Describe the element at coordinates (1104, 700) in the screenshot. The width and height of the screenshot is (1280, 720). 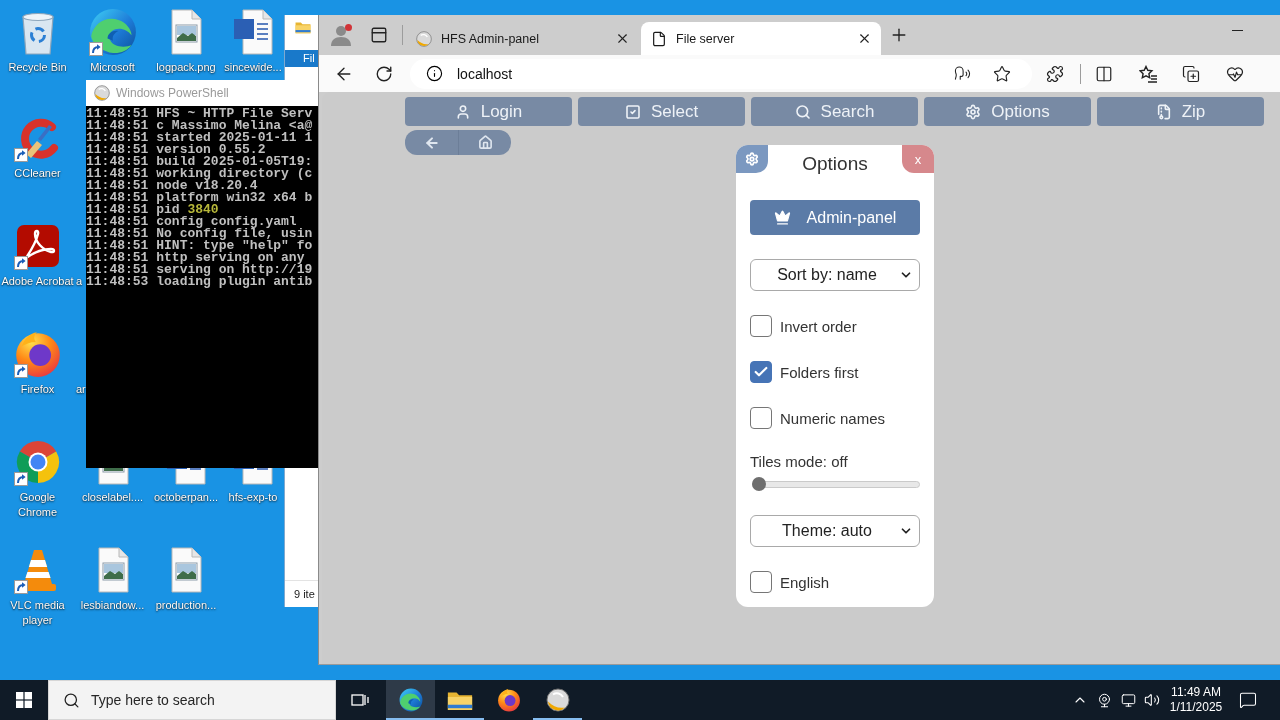
I see `webcam-icon` at that location.